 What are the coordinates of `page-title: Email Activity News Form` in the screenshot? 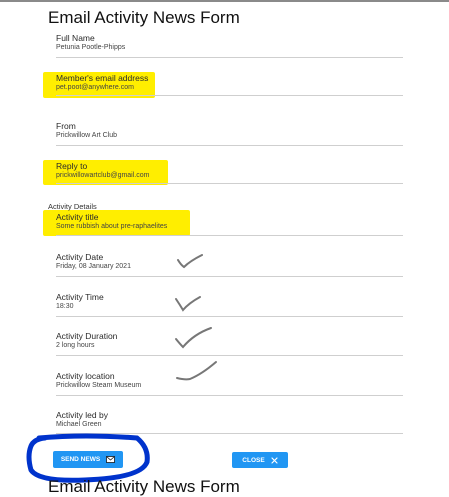 It's located at (144, 17).